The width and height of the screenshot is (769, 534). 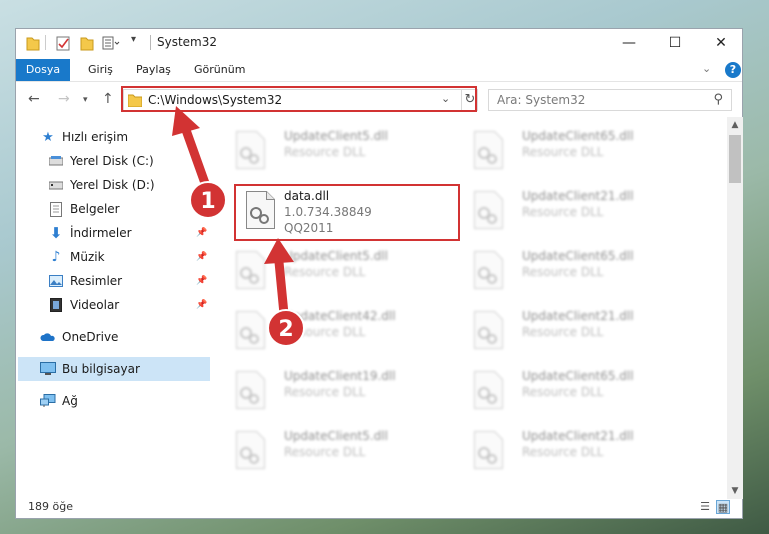 What do you see at coordinates (721, 43) in the screenshot?
I see `close-button: ✕` at bounding box center [721, 43].